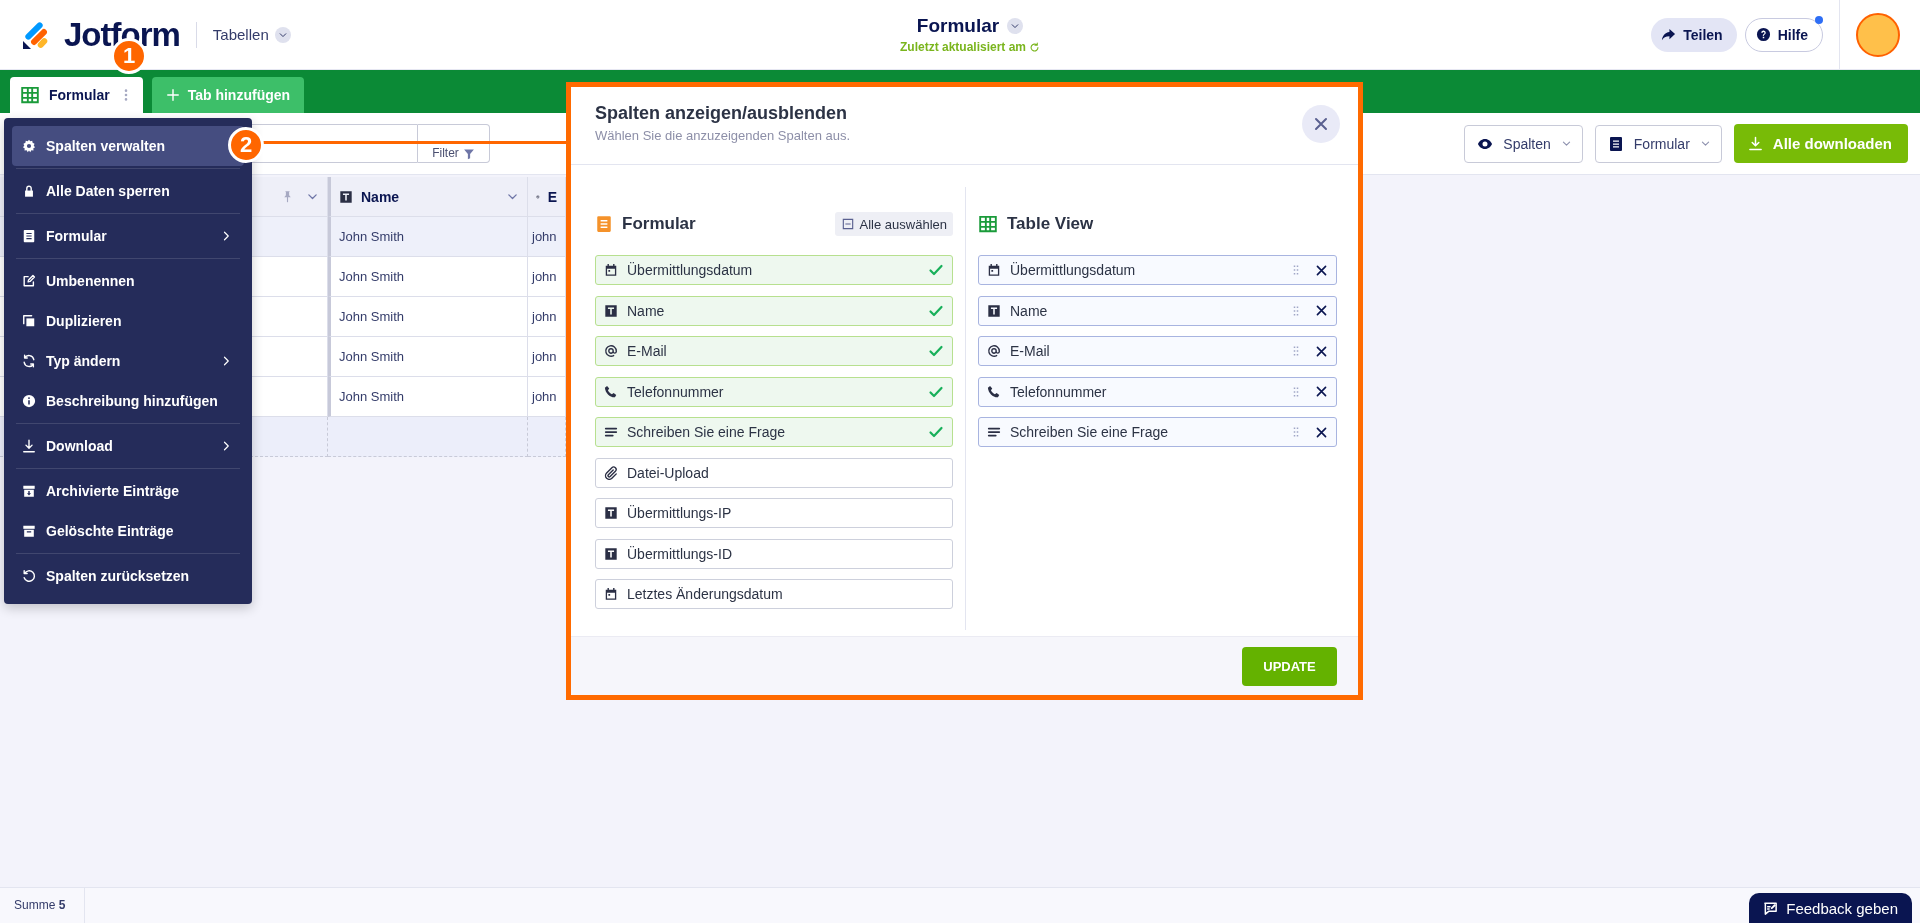  I want to click on info-icon, so click(29, 401).